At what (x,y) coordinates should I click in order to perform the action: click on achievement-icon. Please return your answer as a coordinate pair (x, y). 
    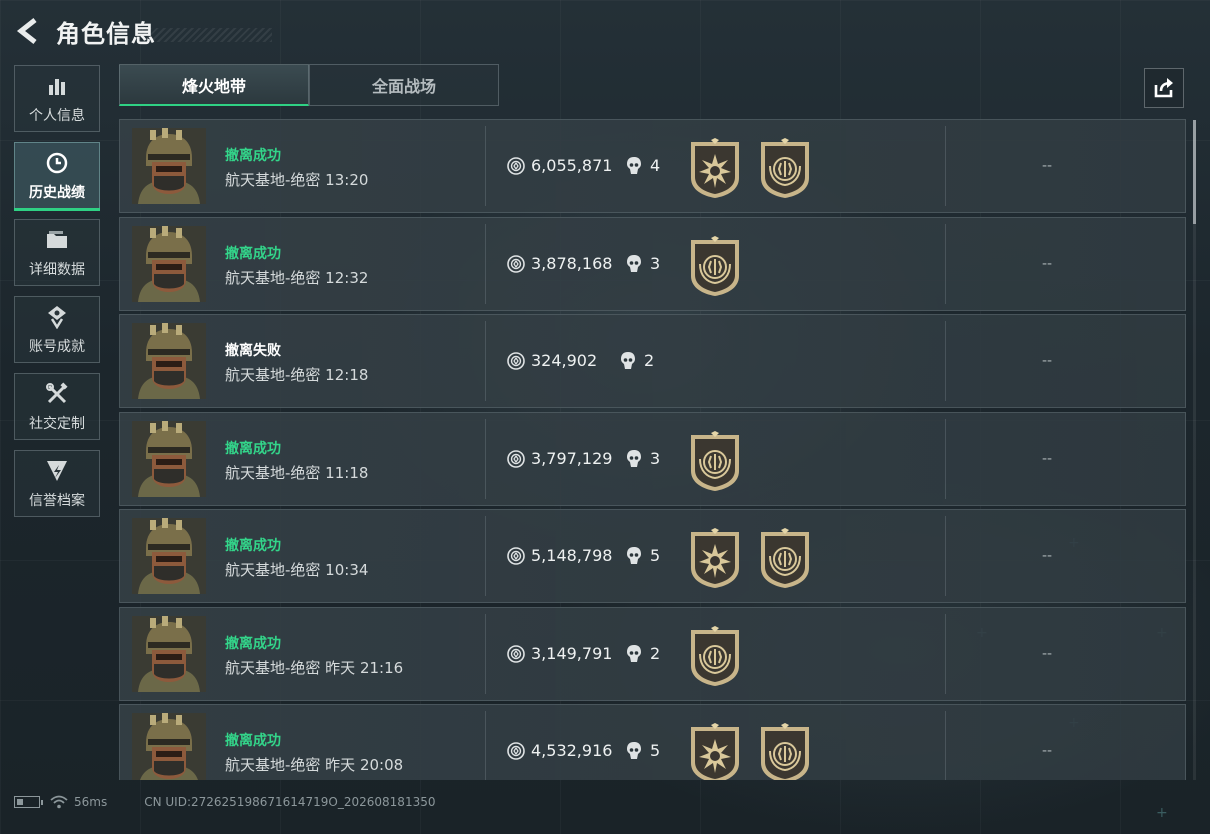
    Looking at the image, I should click on (57, 317).